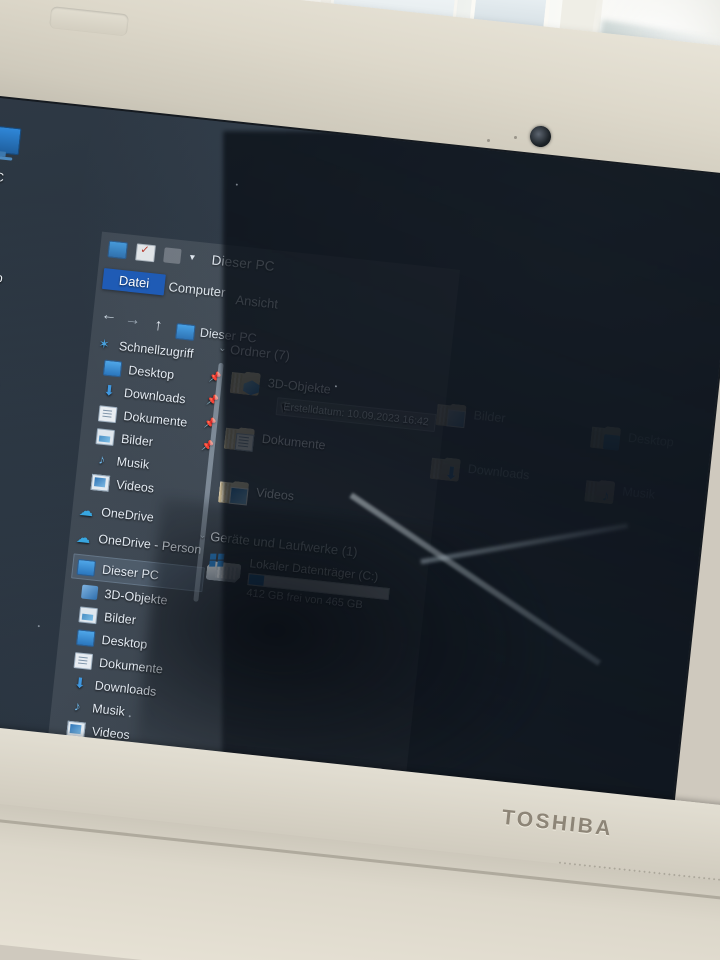 The height and width of the screenshot is (960, 720). Describe the element at coordinates (100, 482) in the screenshot. I see `videos-icon` at that location.